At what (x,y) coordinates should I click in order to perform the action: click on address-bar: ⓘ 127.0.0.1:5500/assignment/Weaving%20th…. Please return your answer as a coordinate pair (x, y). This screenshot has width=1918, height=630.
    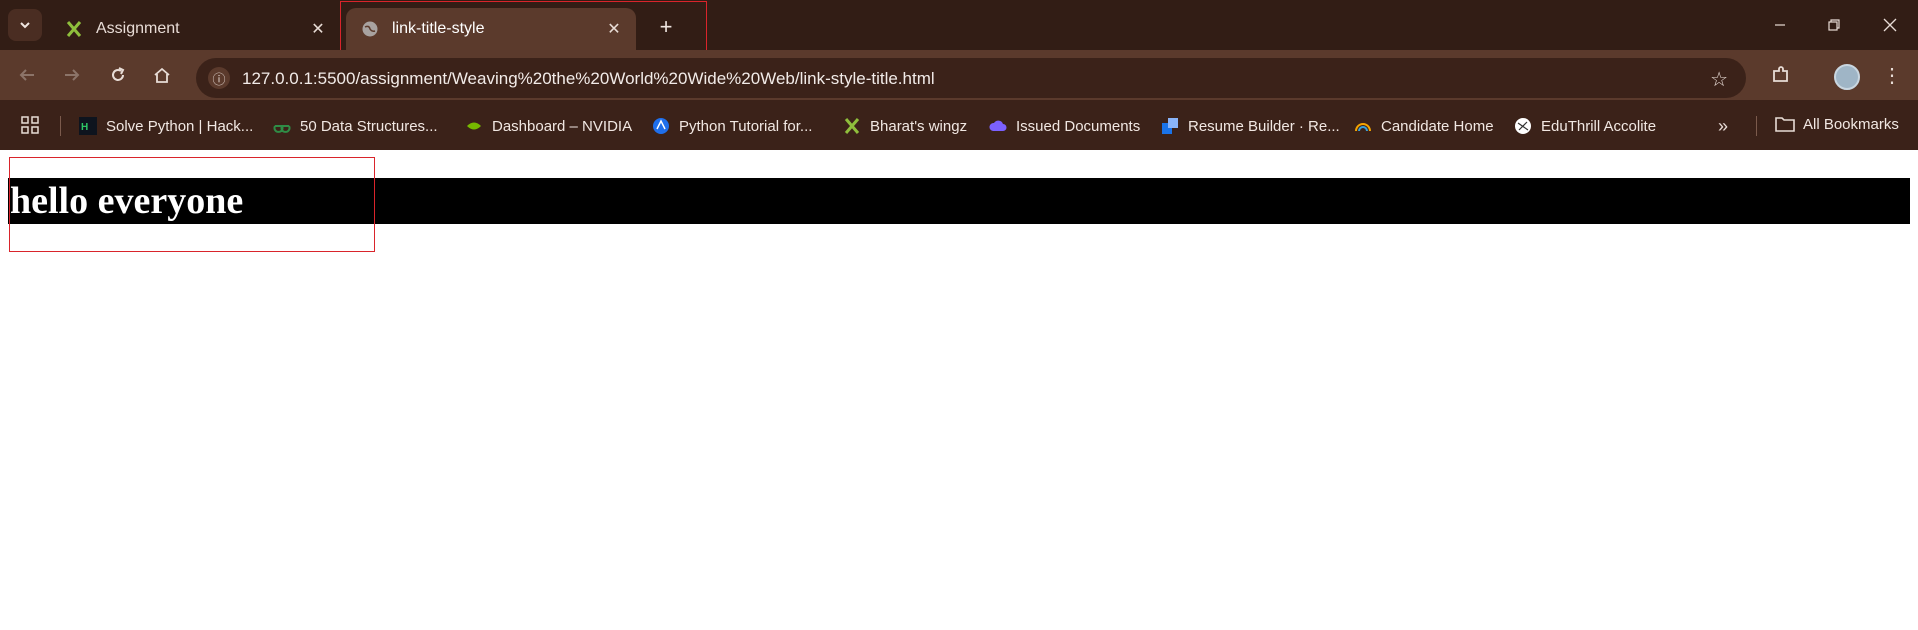
    Looking at the image, I should click on (971, 78).